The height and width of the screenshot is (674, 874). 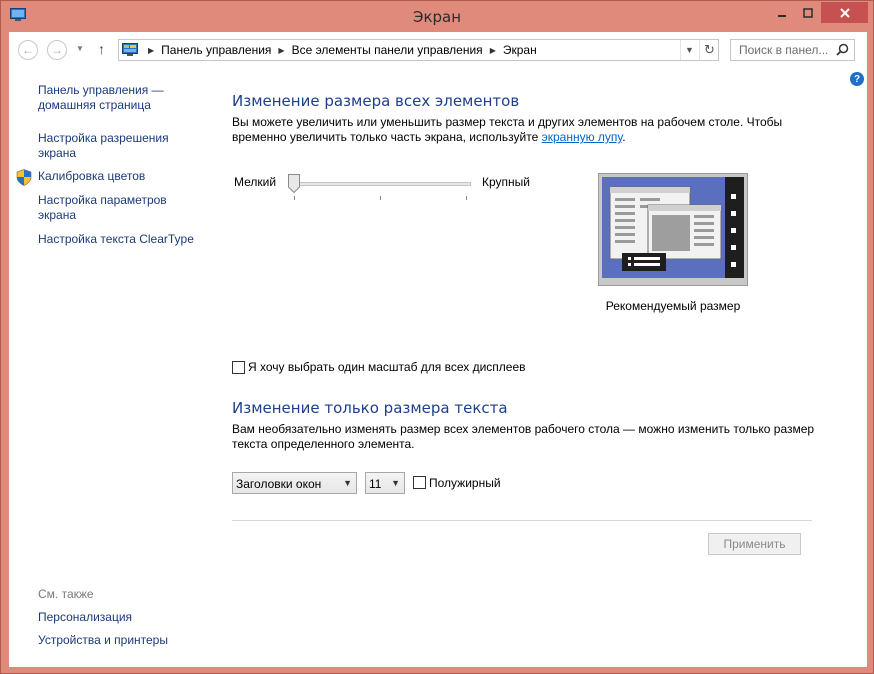 What do you see at coordinates (216, 50) in the screenshot?
I see `breadcrumb-item: Панель управления` at bounding box center [216, 50].